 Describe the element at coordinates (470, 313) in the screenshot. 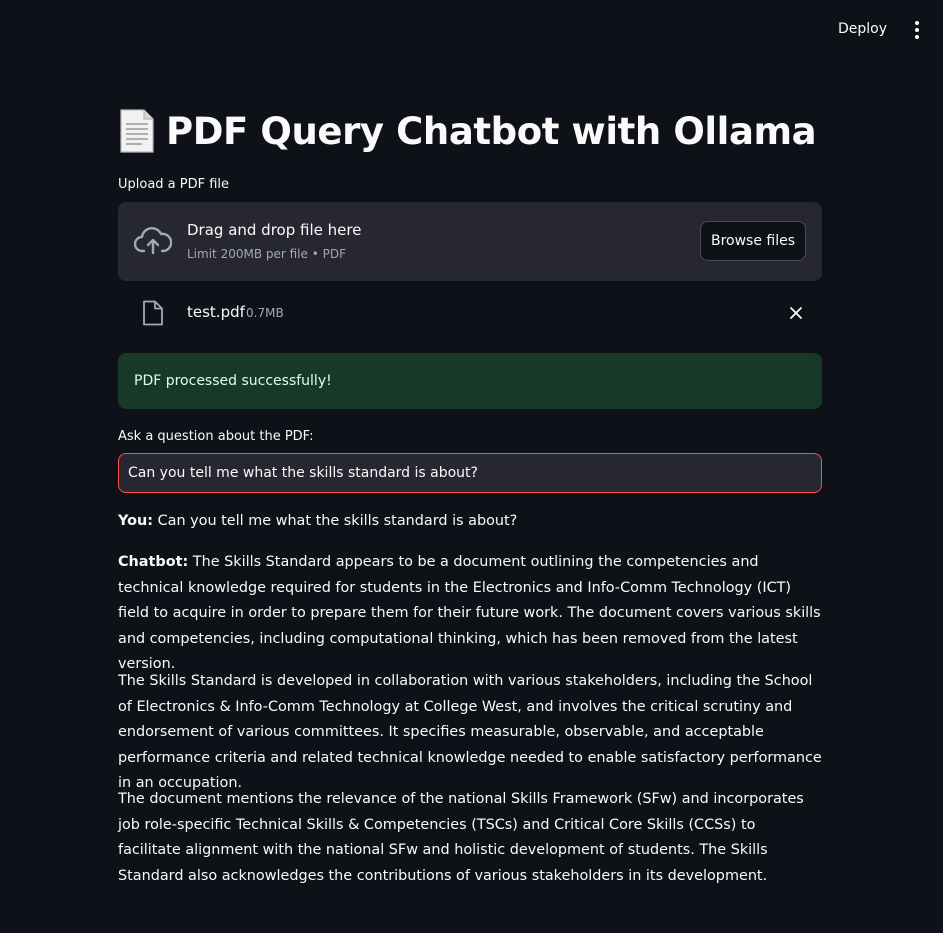

I see `uploaded-file-item: test.pdf 0.7MB` at that location.